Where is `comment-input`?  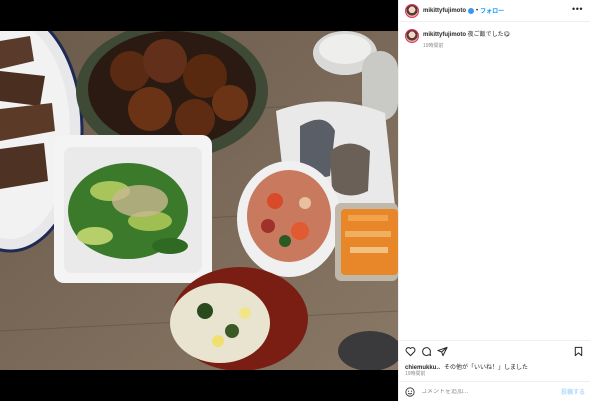 comment-input is located at coordinates (486, 391).